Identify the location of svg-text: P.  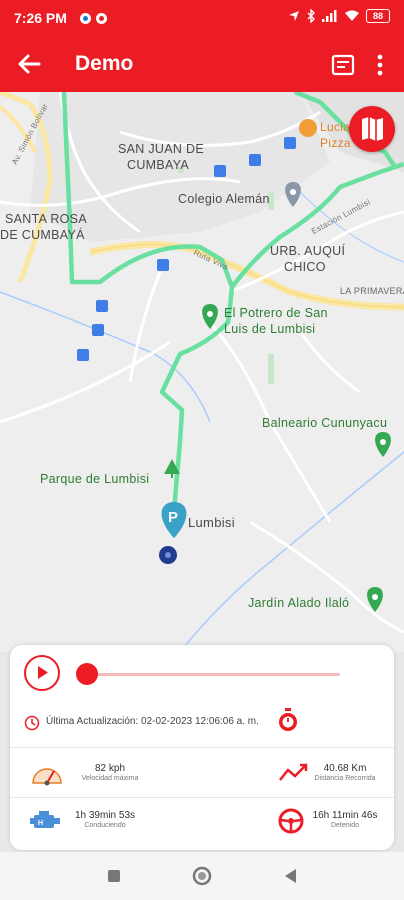
(173, 517).